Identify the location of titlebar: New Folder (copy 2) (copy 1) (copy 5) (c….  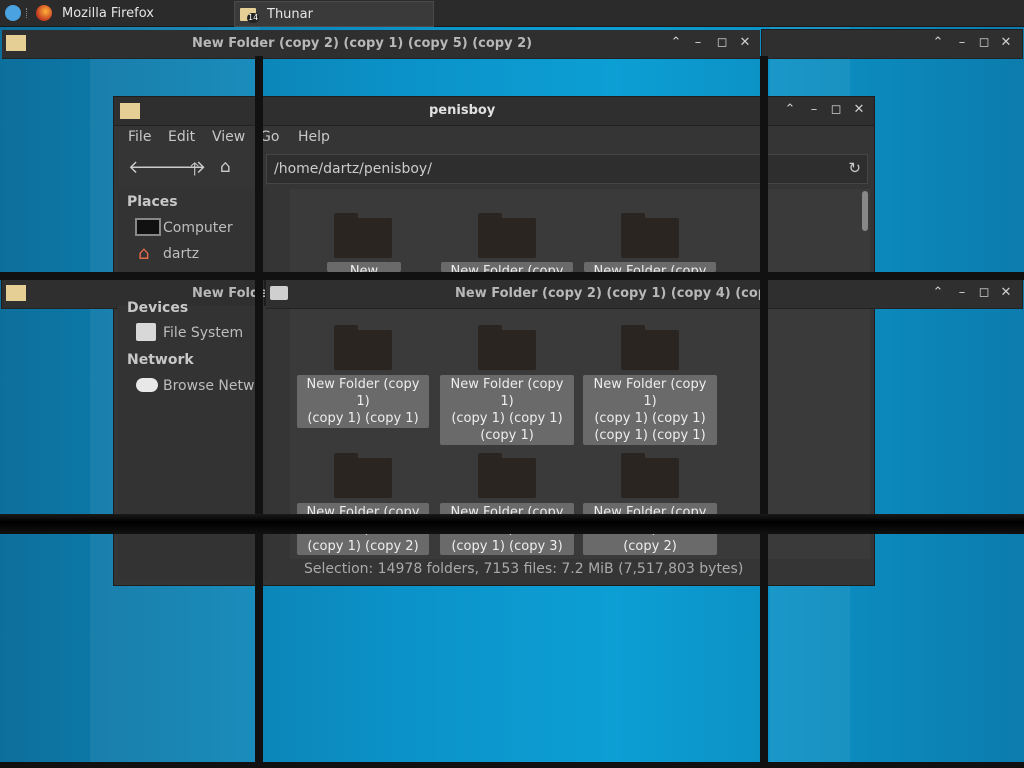
(381, 44).